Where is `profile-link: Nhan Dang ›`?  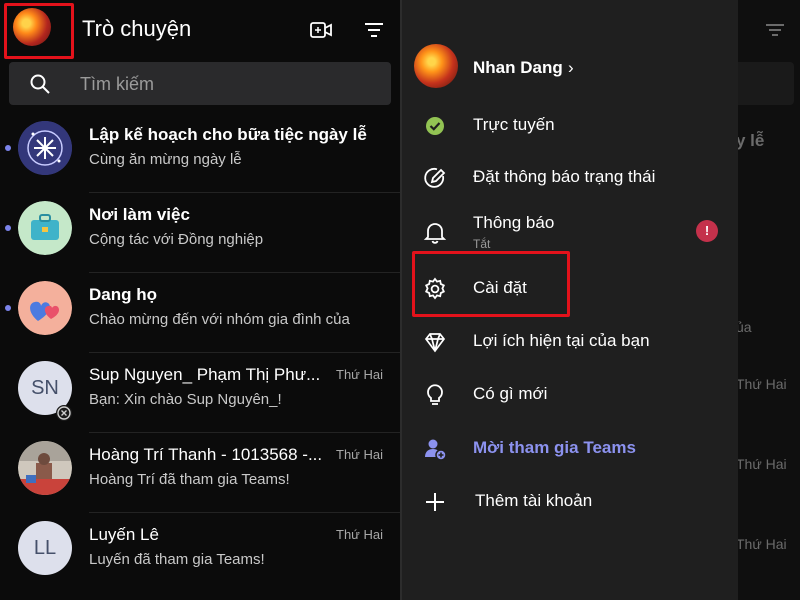
profile-link: Nhan Dang › is located at coordinates (570, 67).